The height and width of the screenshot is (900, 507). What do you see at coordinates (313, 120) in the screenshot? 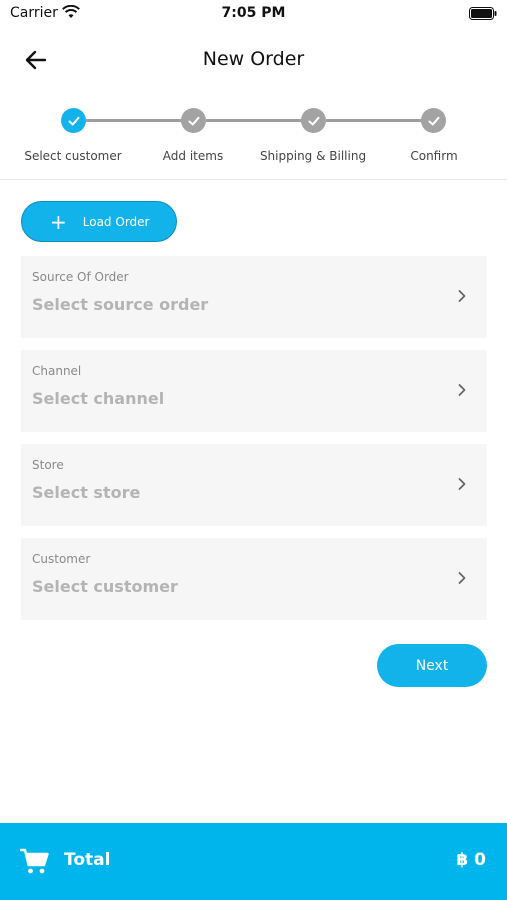
I see `step-3-check-icon` at bounding box center [313, 120].